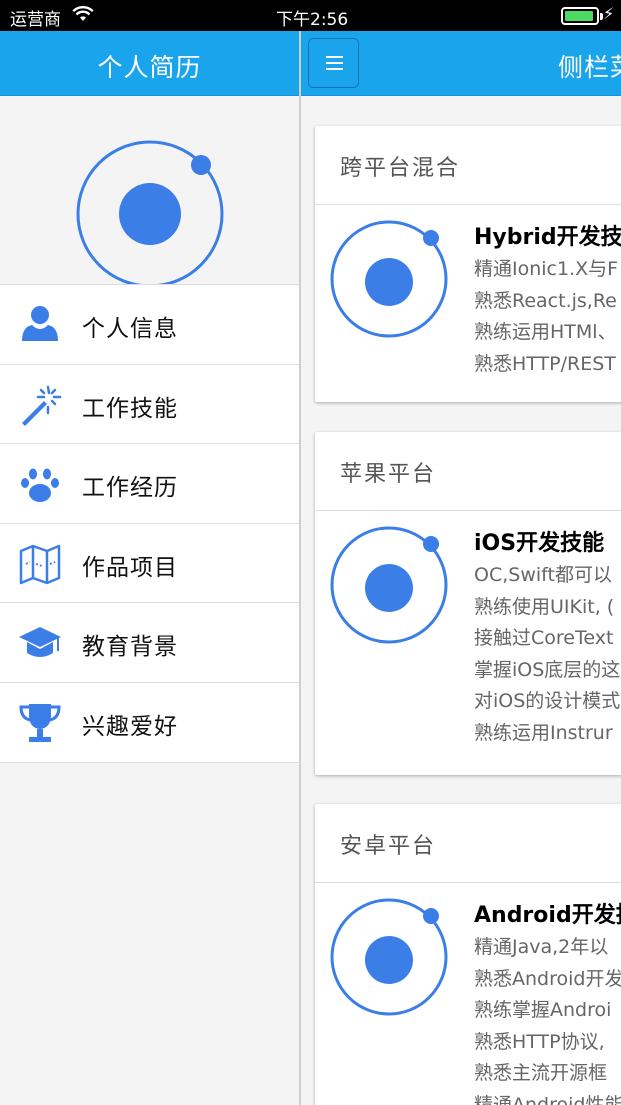  What do you see at coordinates (541, 947) in the screenshot?
I see `card-line: 精通Java,2年以` at bounding box center [541, 947].